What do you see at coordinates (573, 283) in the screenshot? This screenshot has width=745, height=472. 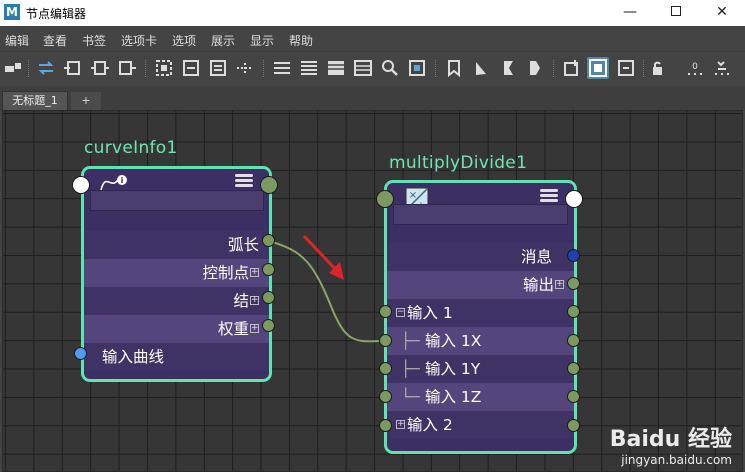 I see `port-output-out` at bounding box center [573, 283].